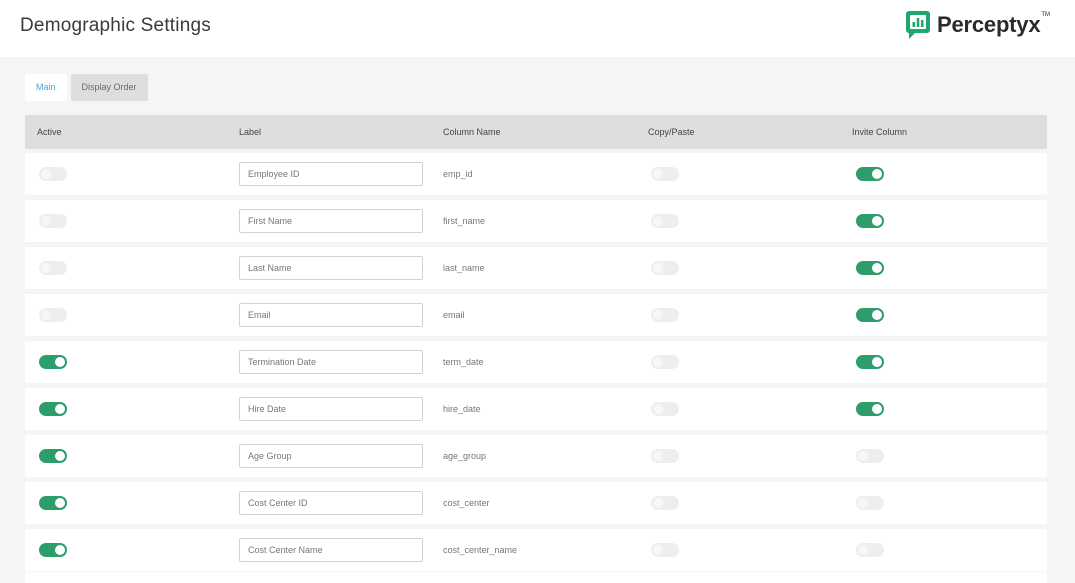 The width and height of the screenshot is (1075, 583). What do you see at coordinates (466, 503) in the screenshot?
I see `column-name: cost_center` at bounding box center [466, 503].